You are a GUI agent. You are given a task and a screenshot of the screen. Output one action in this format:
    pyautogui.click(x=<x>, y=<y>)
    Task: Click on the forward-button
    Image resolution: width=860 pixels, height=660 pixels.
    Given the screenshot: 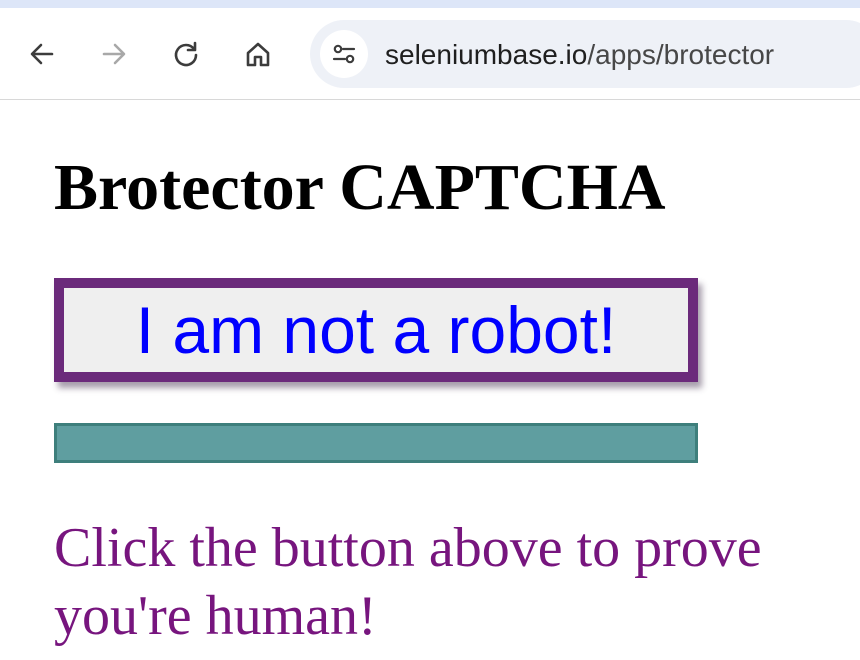 What is the action you would take?
    pyautogui.click(x=114, y=54)
    